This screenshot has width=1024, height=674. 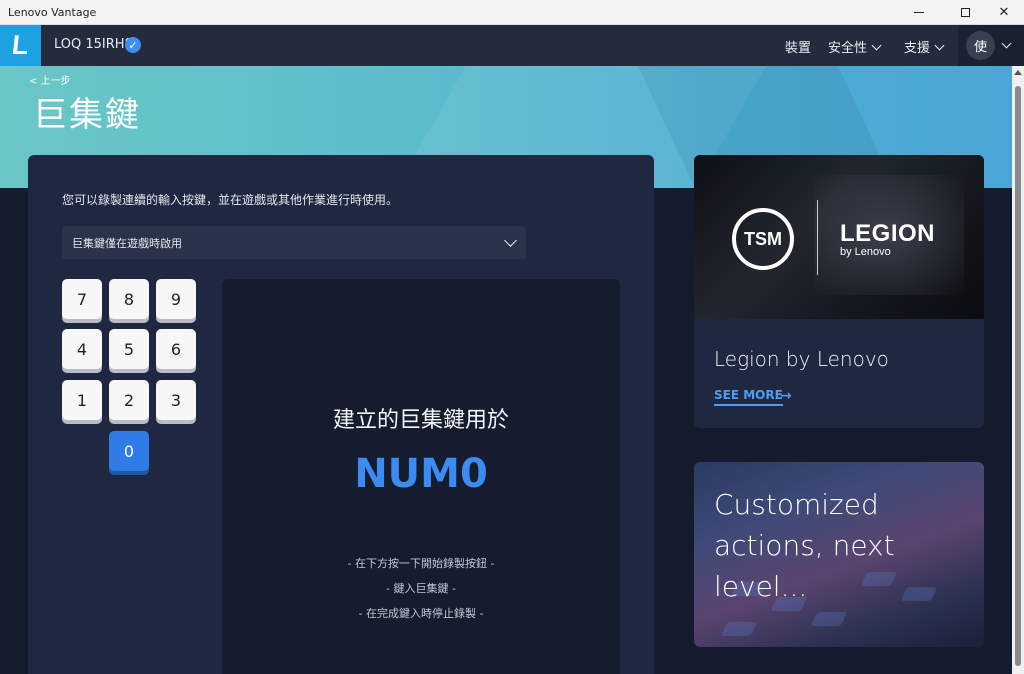 What do you see at coordinates (1018, 72) in the screenshot?
I see `scroll-up-icon` at bounding box center [1018, 72].